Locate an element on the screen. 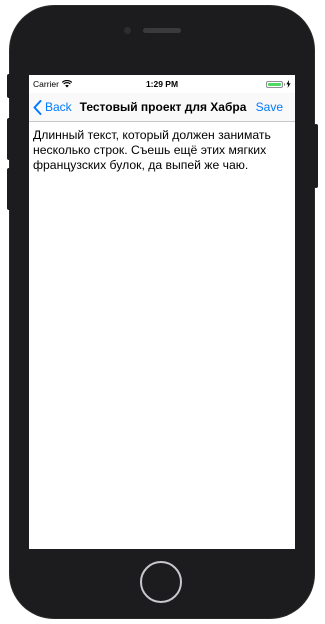  status-bar: Carrier 1:29 PM is located at coordinates (162, 84).